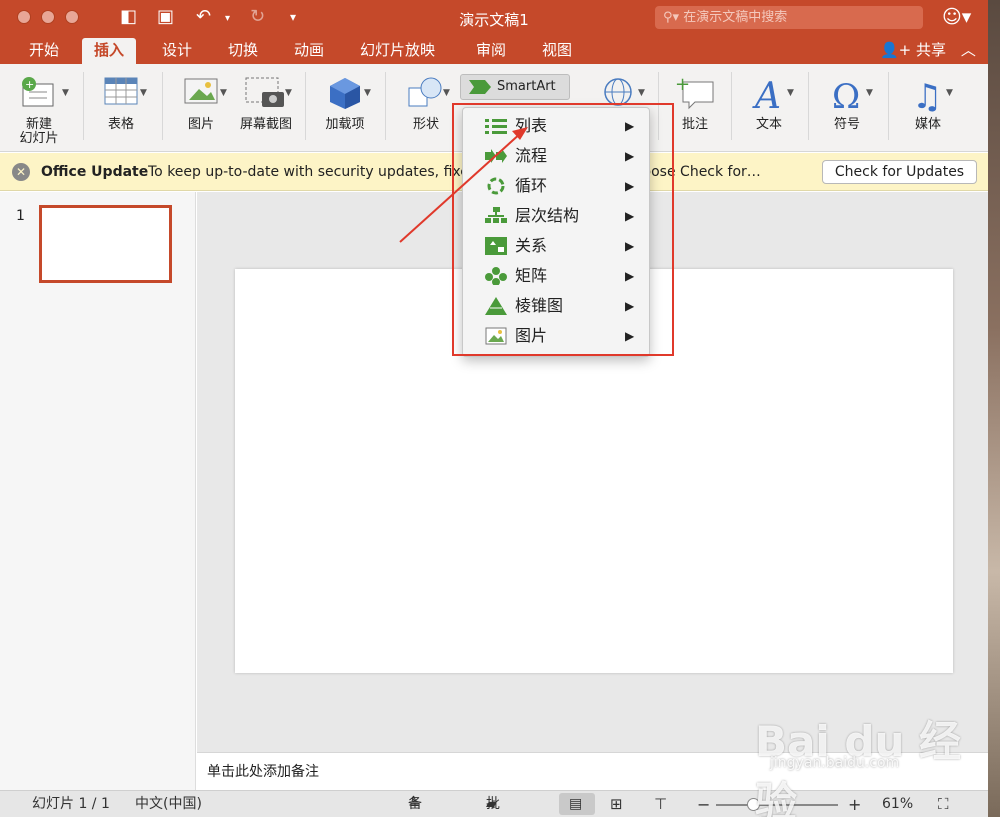 The width and height of the screenshot is (1000, 817). I want to click on shapes-dropdown-icon: ▼, so click(446, 93).